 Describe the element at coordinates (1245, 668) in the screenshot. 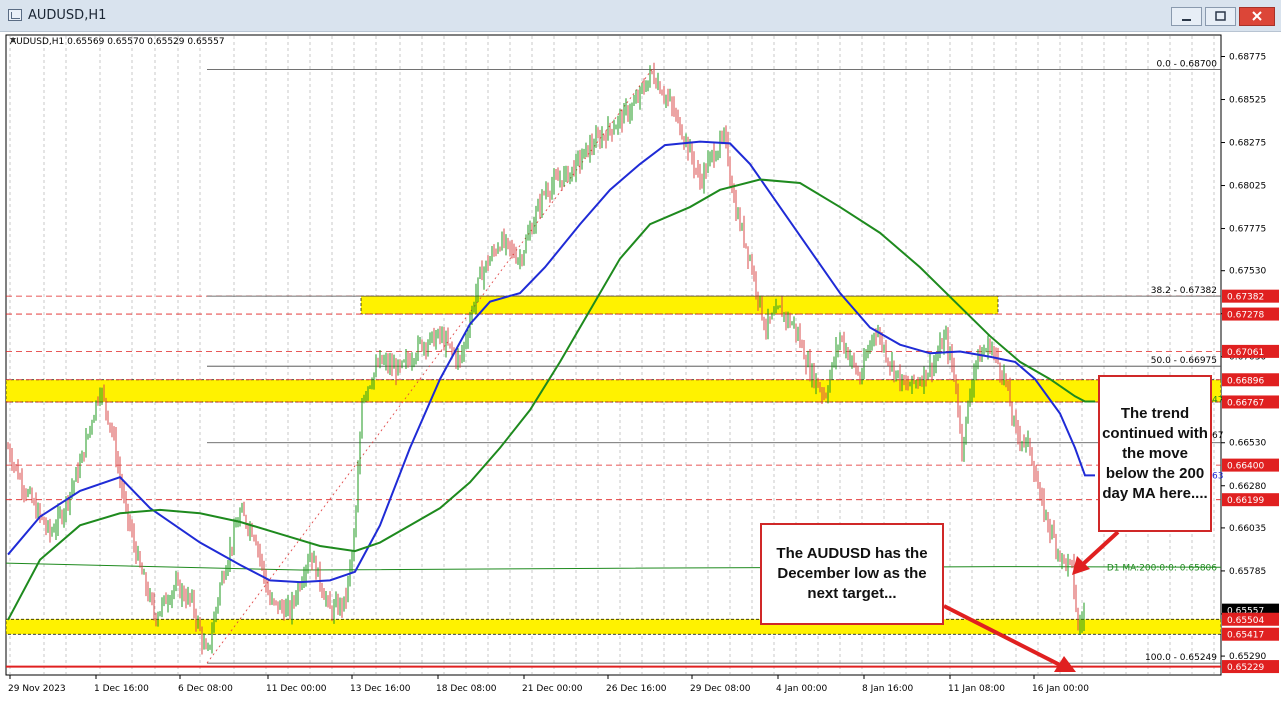

I see `price-box-label: 0.65229` at that location.